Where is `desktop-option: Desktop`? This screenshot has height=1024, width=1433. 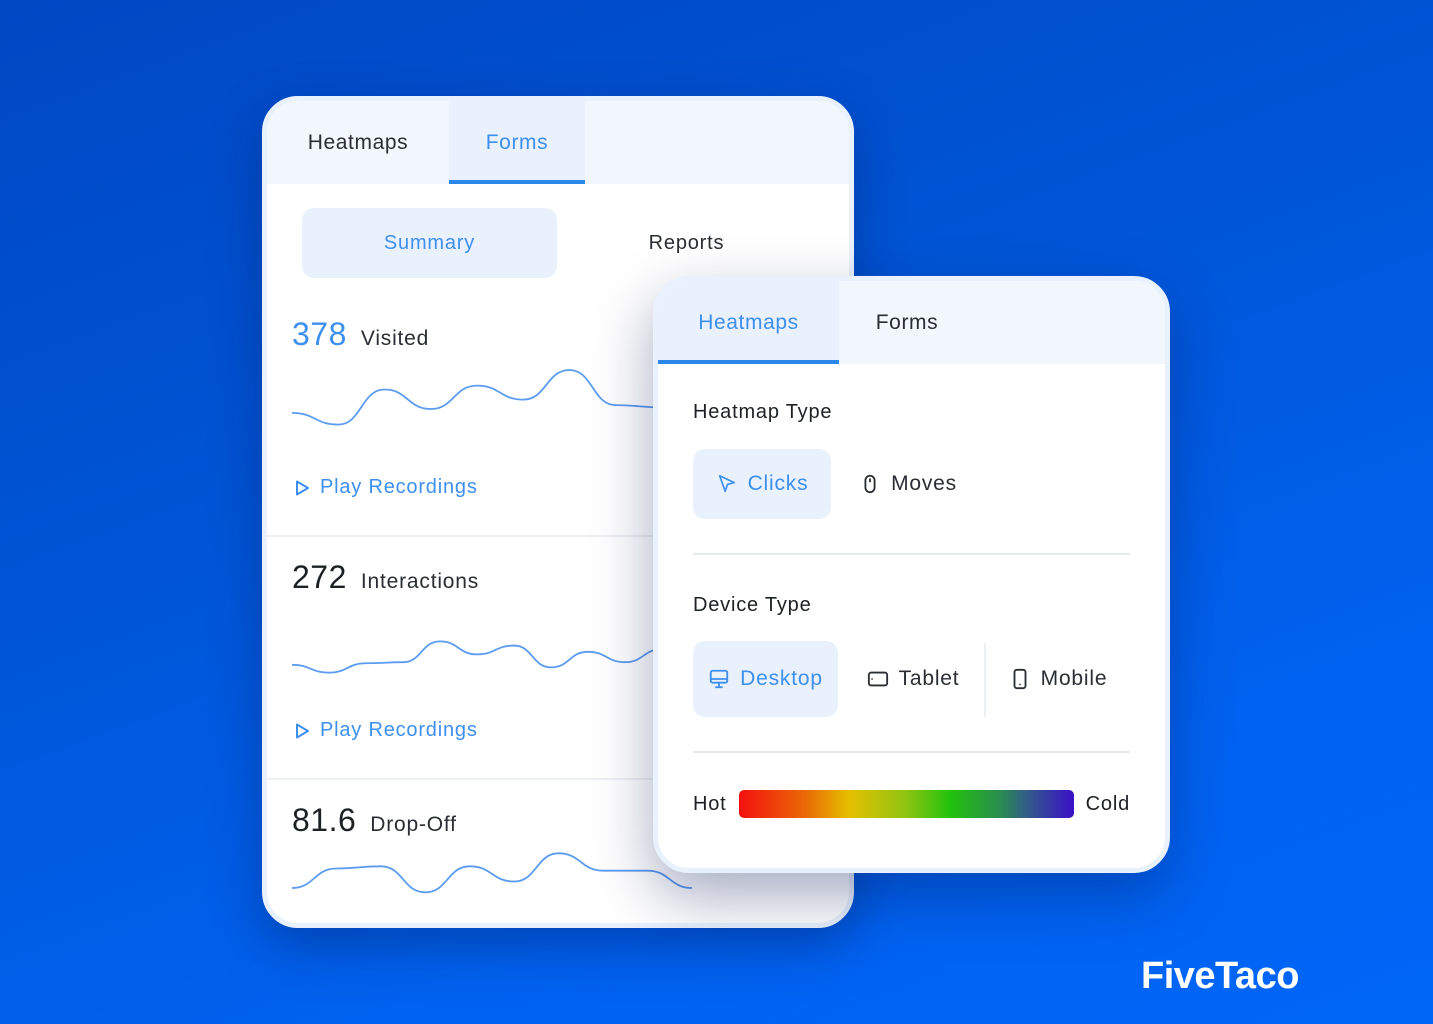
desktop-option: Desktop is located at coordinates (765, 679).